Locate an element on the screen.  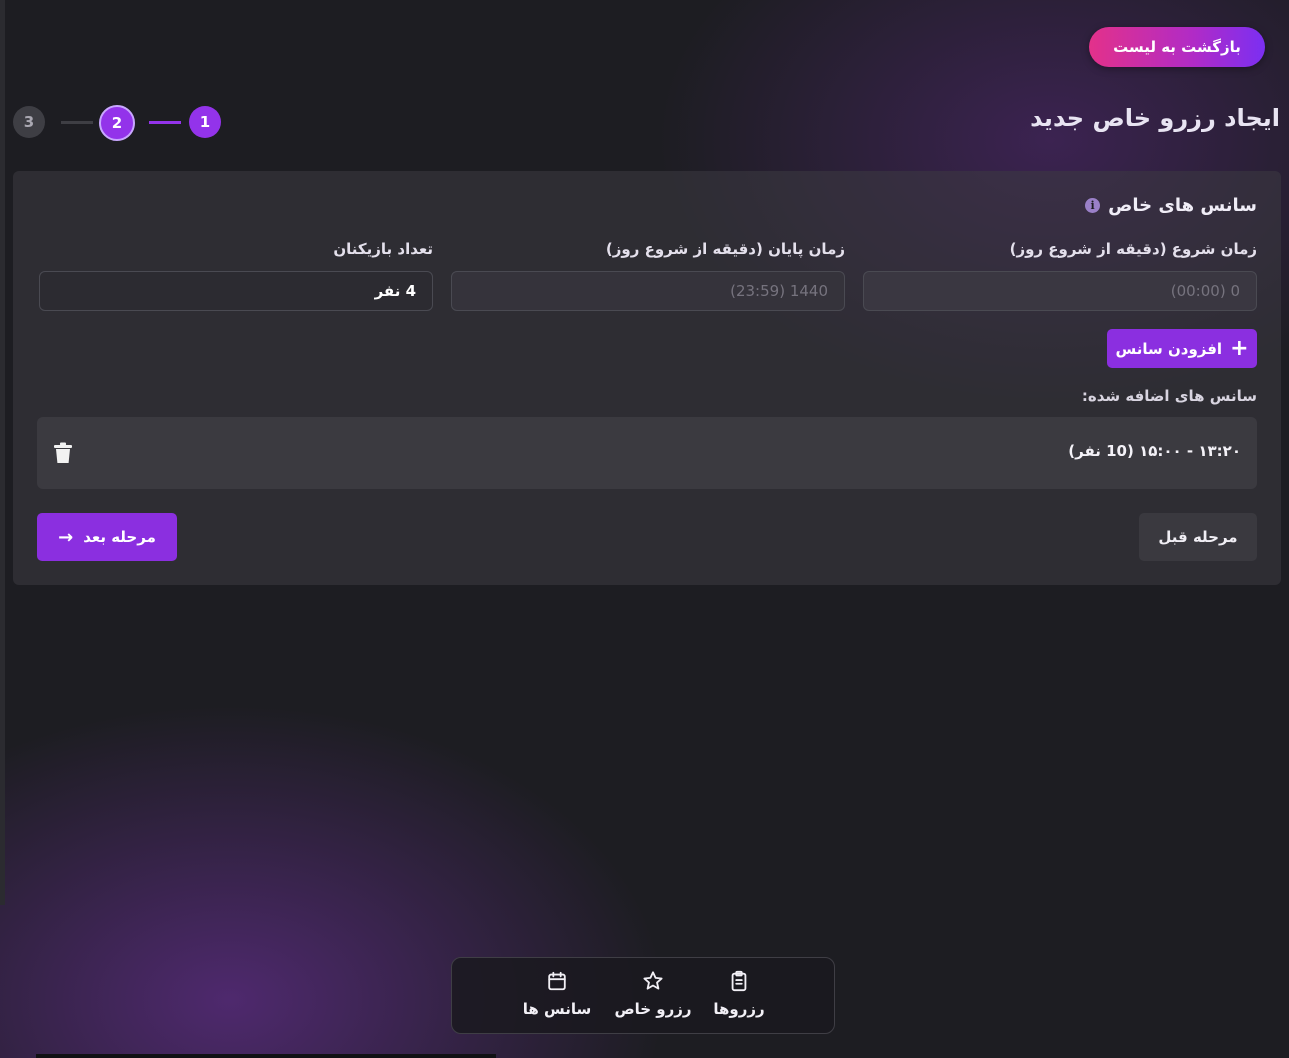
start-time-placeholder: 0 (00:00) is located at coordinates (1205, 291).